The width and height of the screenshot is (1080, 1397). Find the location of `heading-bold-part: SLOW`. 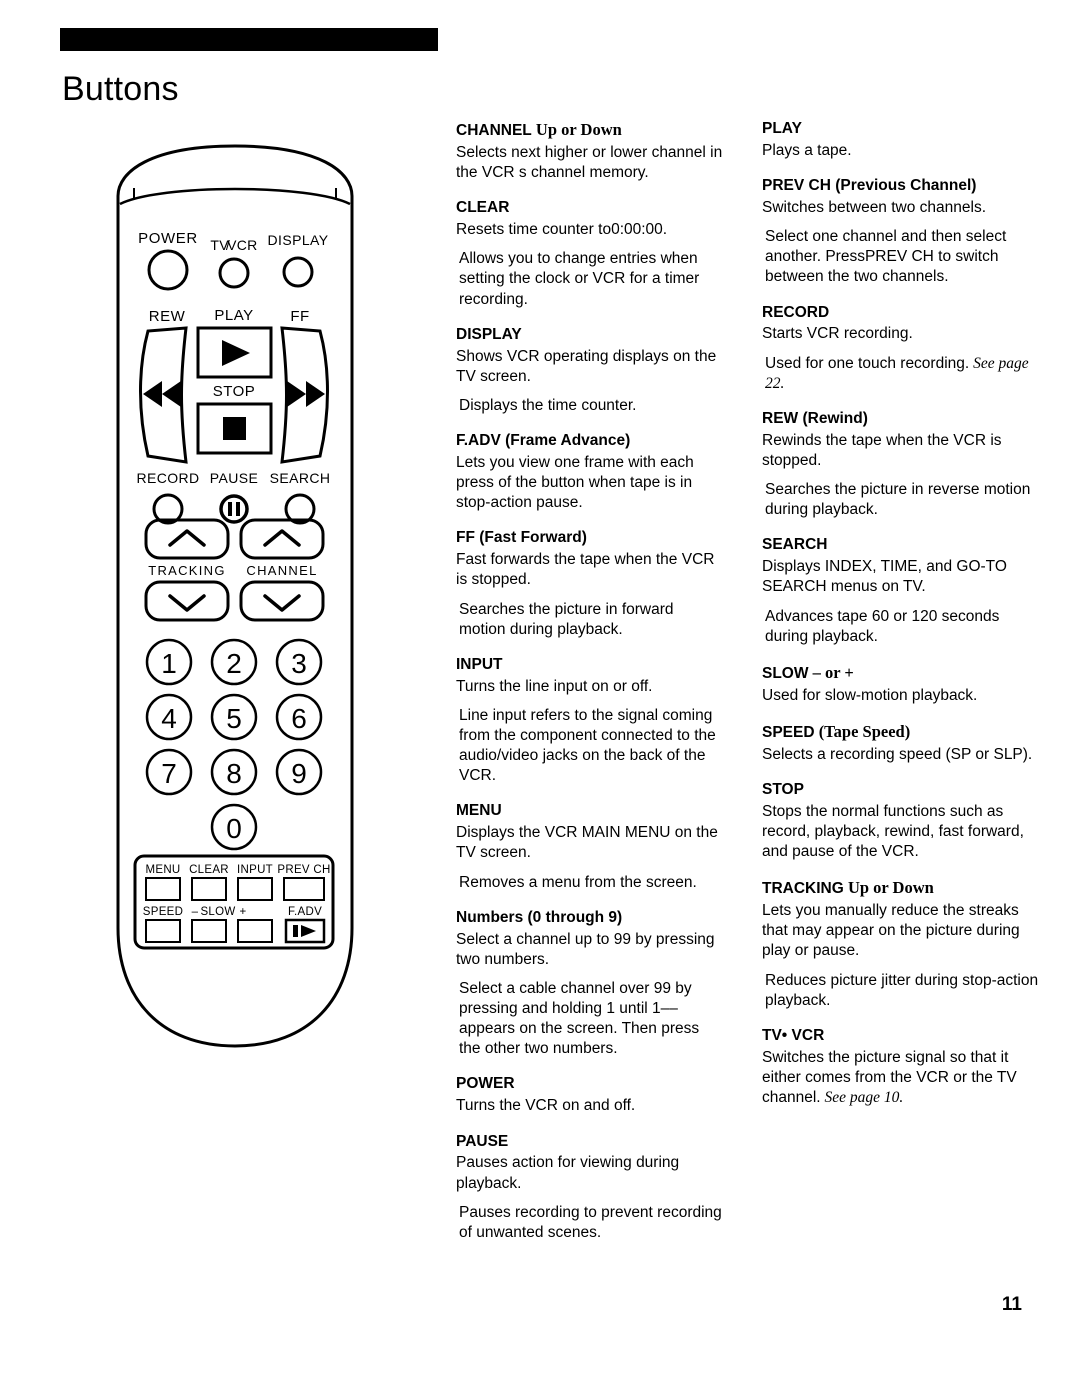

heading-bold-part: SLOW is located at coordinates (785, 673).